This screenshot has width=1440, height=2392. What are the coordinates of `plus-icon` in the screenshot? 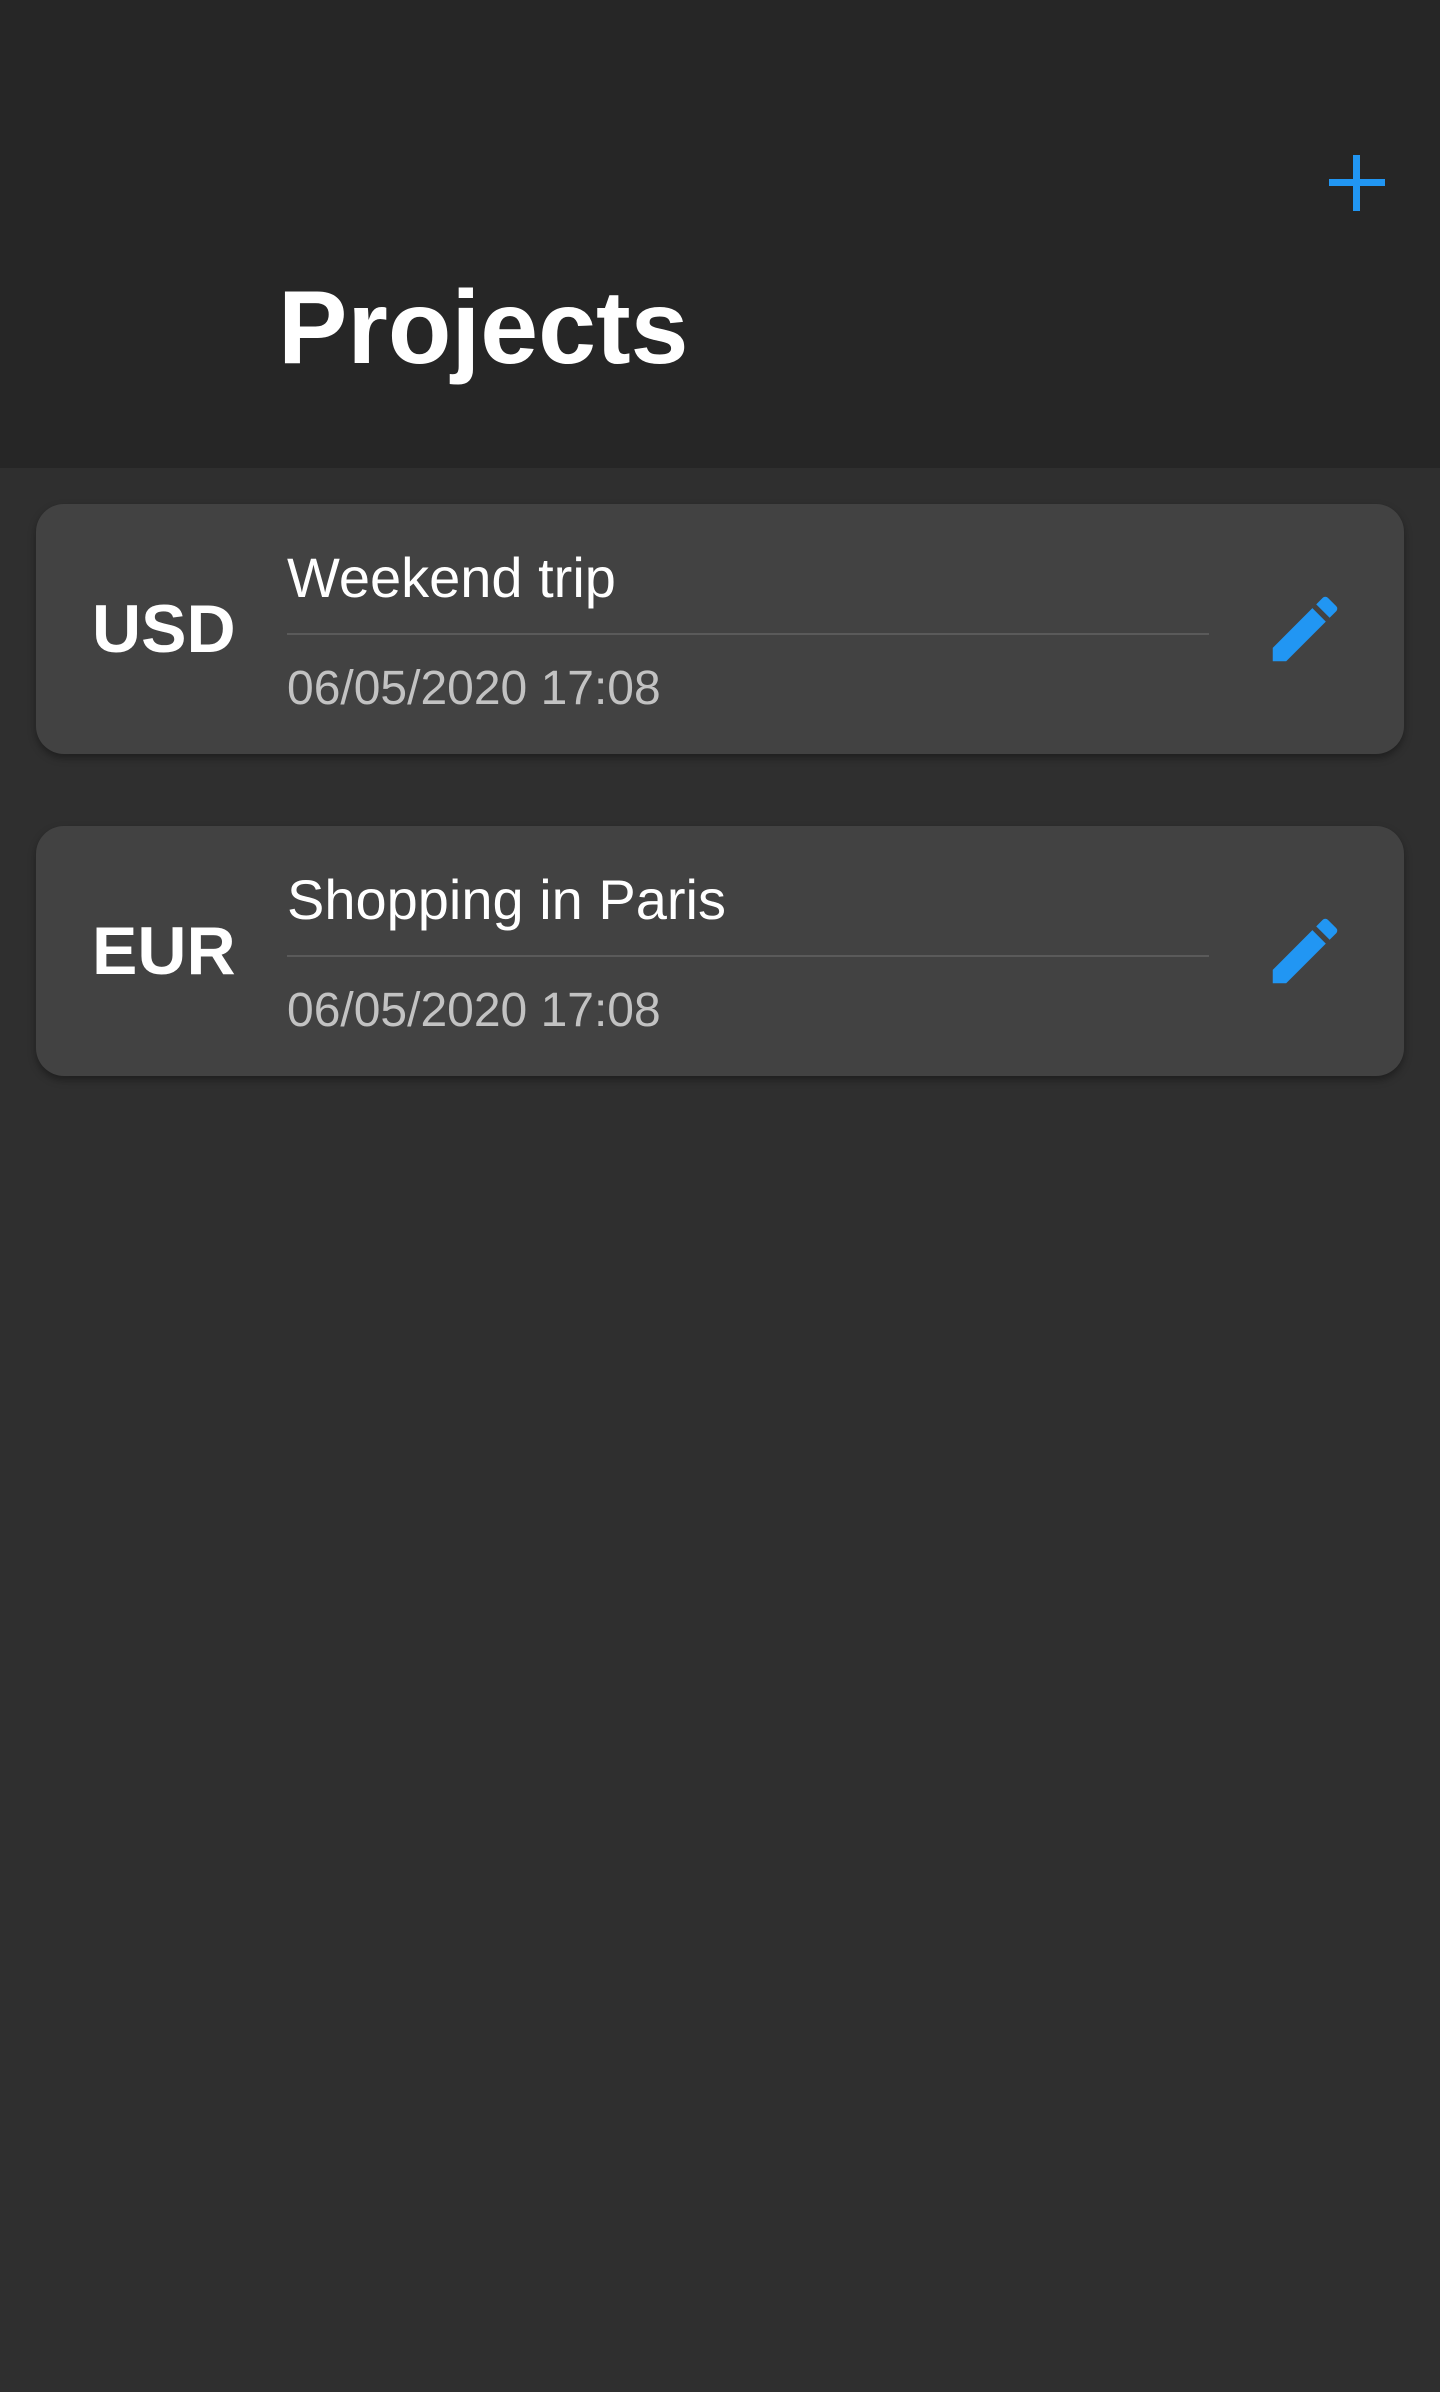 It's located at (1357, 183).